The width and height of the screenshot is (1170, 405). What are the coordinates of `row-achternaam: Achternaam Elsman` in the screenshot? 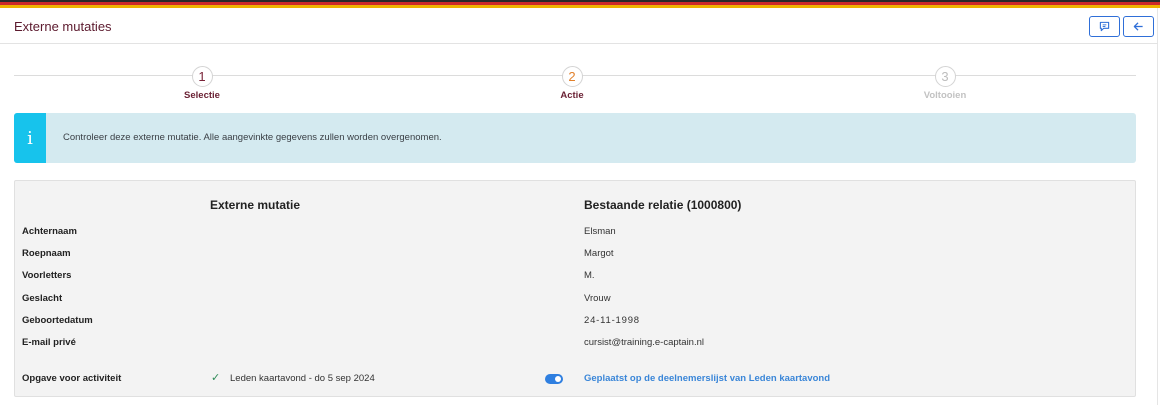 It's located at (575, 232).